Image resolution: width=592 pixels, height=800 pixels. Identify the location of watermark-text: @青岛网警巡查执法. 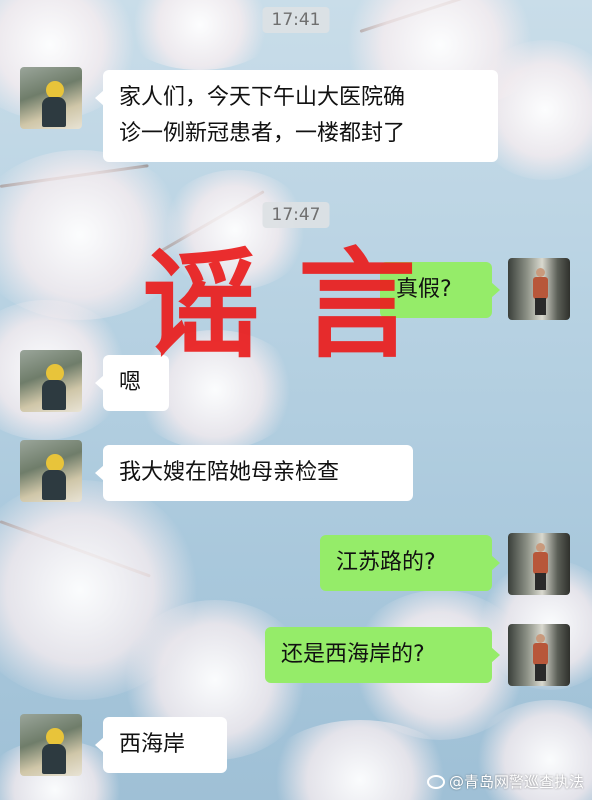
(516, 782).